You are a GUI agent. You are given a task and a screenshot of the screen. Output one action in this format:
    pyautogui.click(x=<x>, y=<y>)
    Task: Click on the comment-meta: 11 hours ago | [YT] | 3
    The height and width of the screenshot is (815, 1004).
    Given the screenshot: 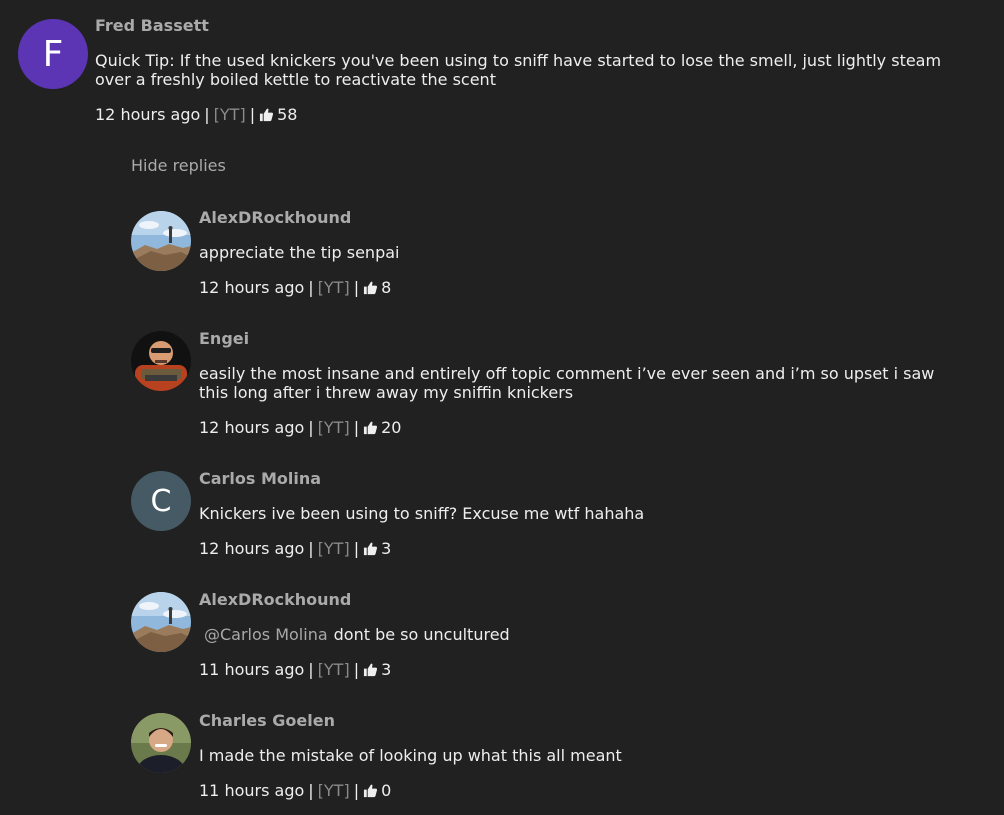 What is the action you would take?
    pyautogui.click(x=579, y=669)
    